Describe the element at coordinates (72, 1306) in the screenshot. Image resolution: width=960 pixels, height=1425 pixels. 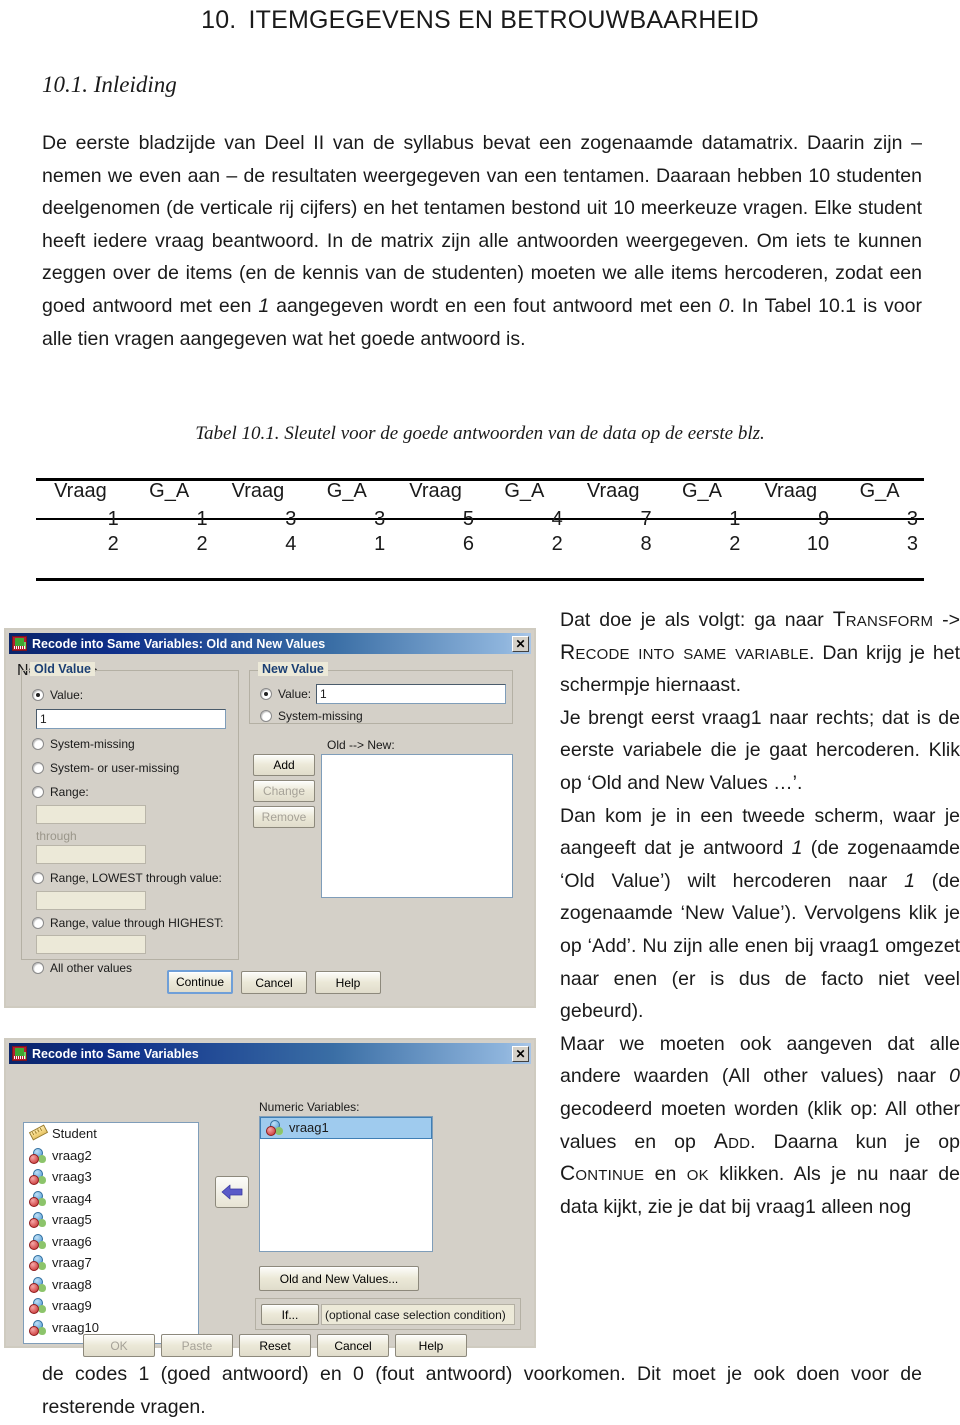
I see `variable-name: vraag9` at that location.